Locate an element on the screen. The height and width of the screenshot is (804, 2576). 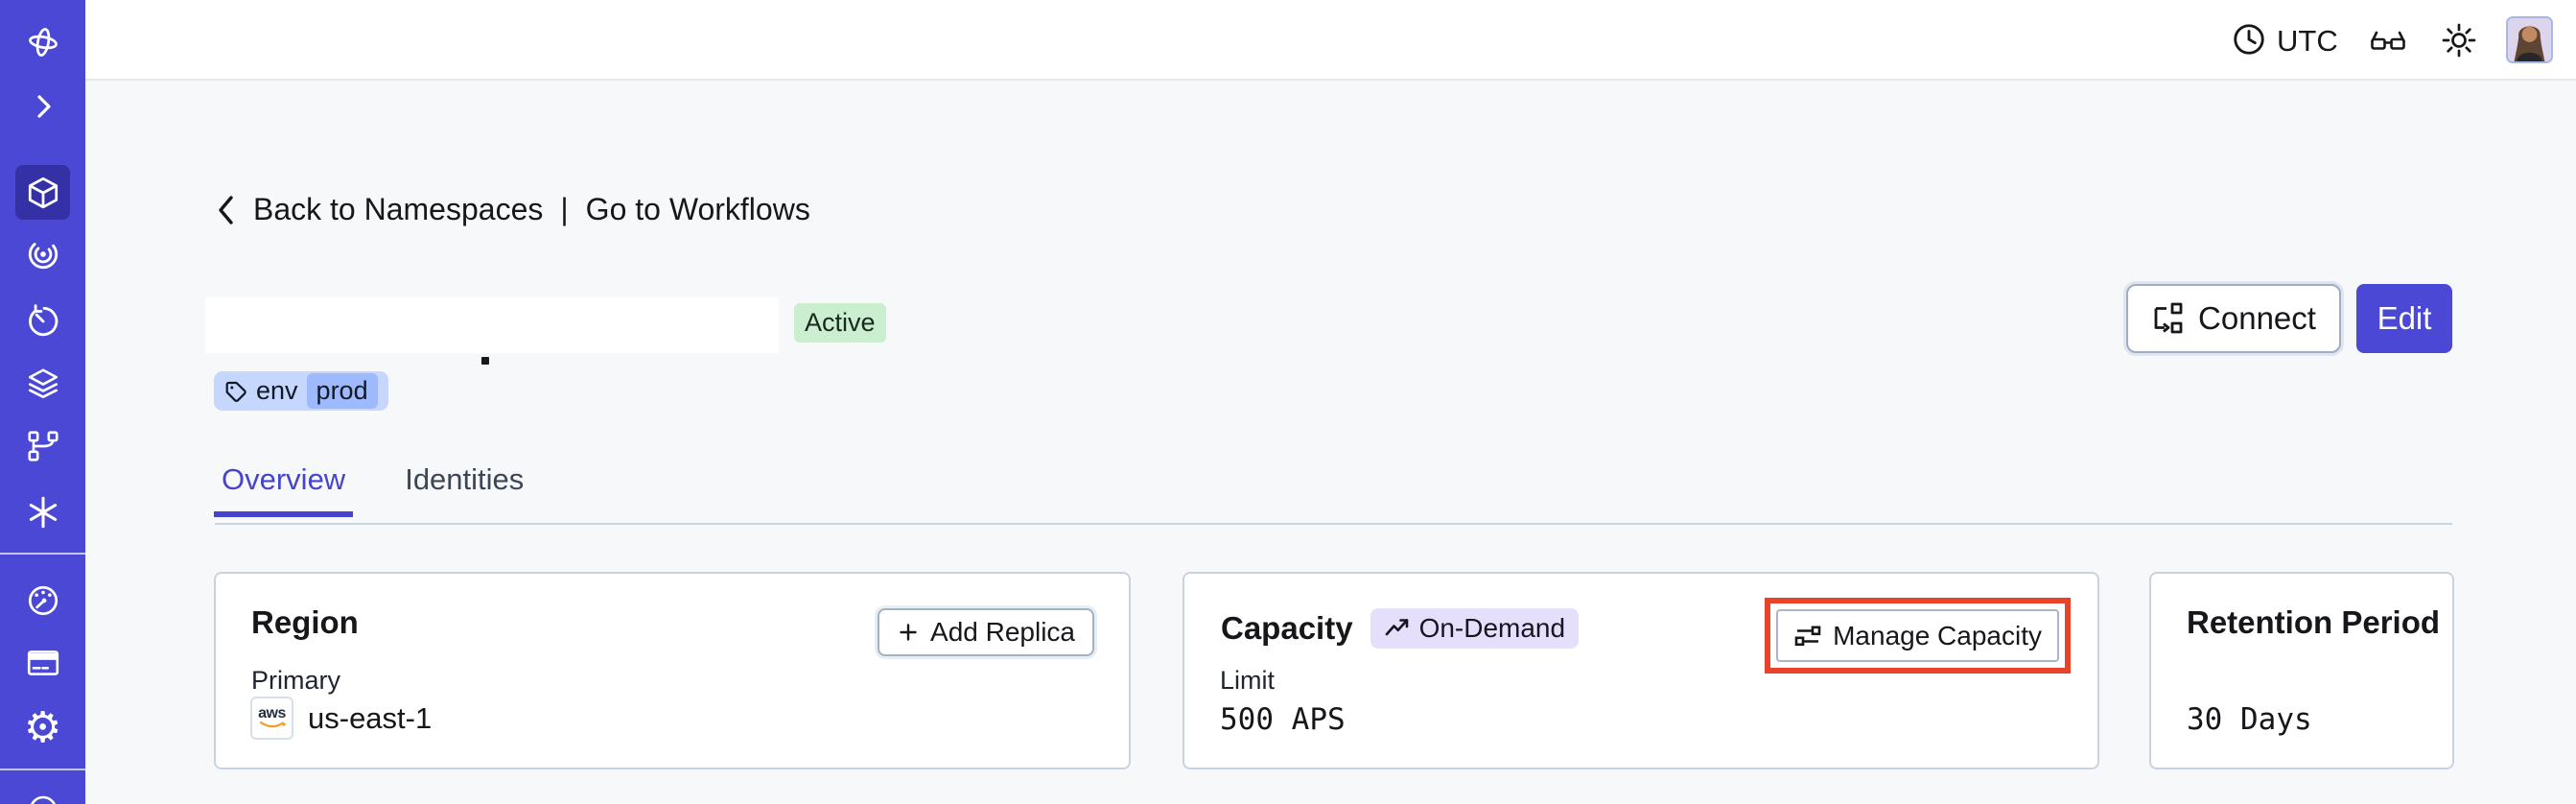
usage-gauge-icon is located at coordinates (43, 601).